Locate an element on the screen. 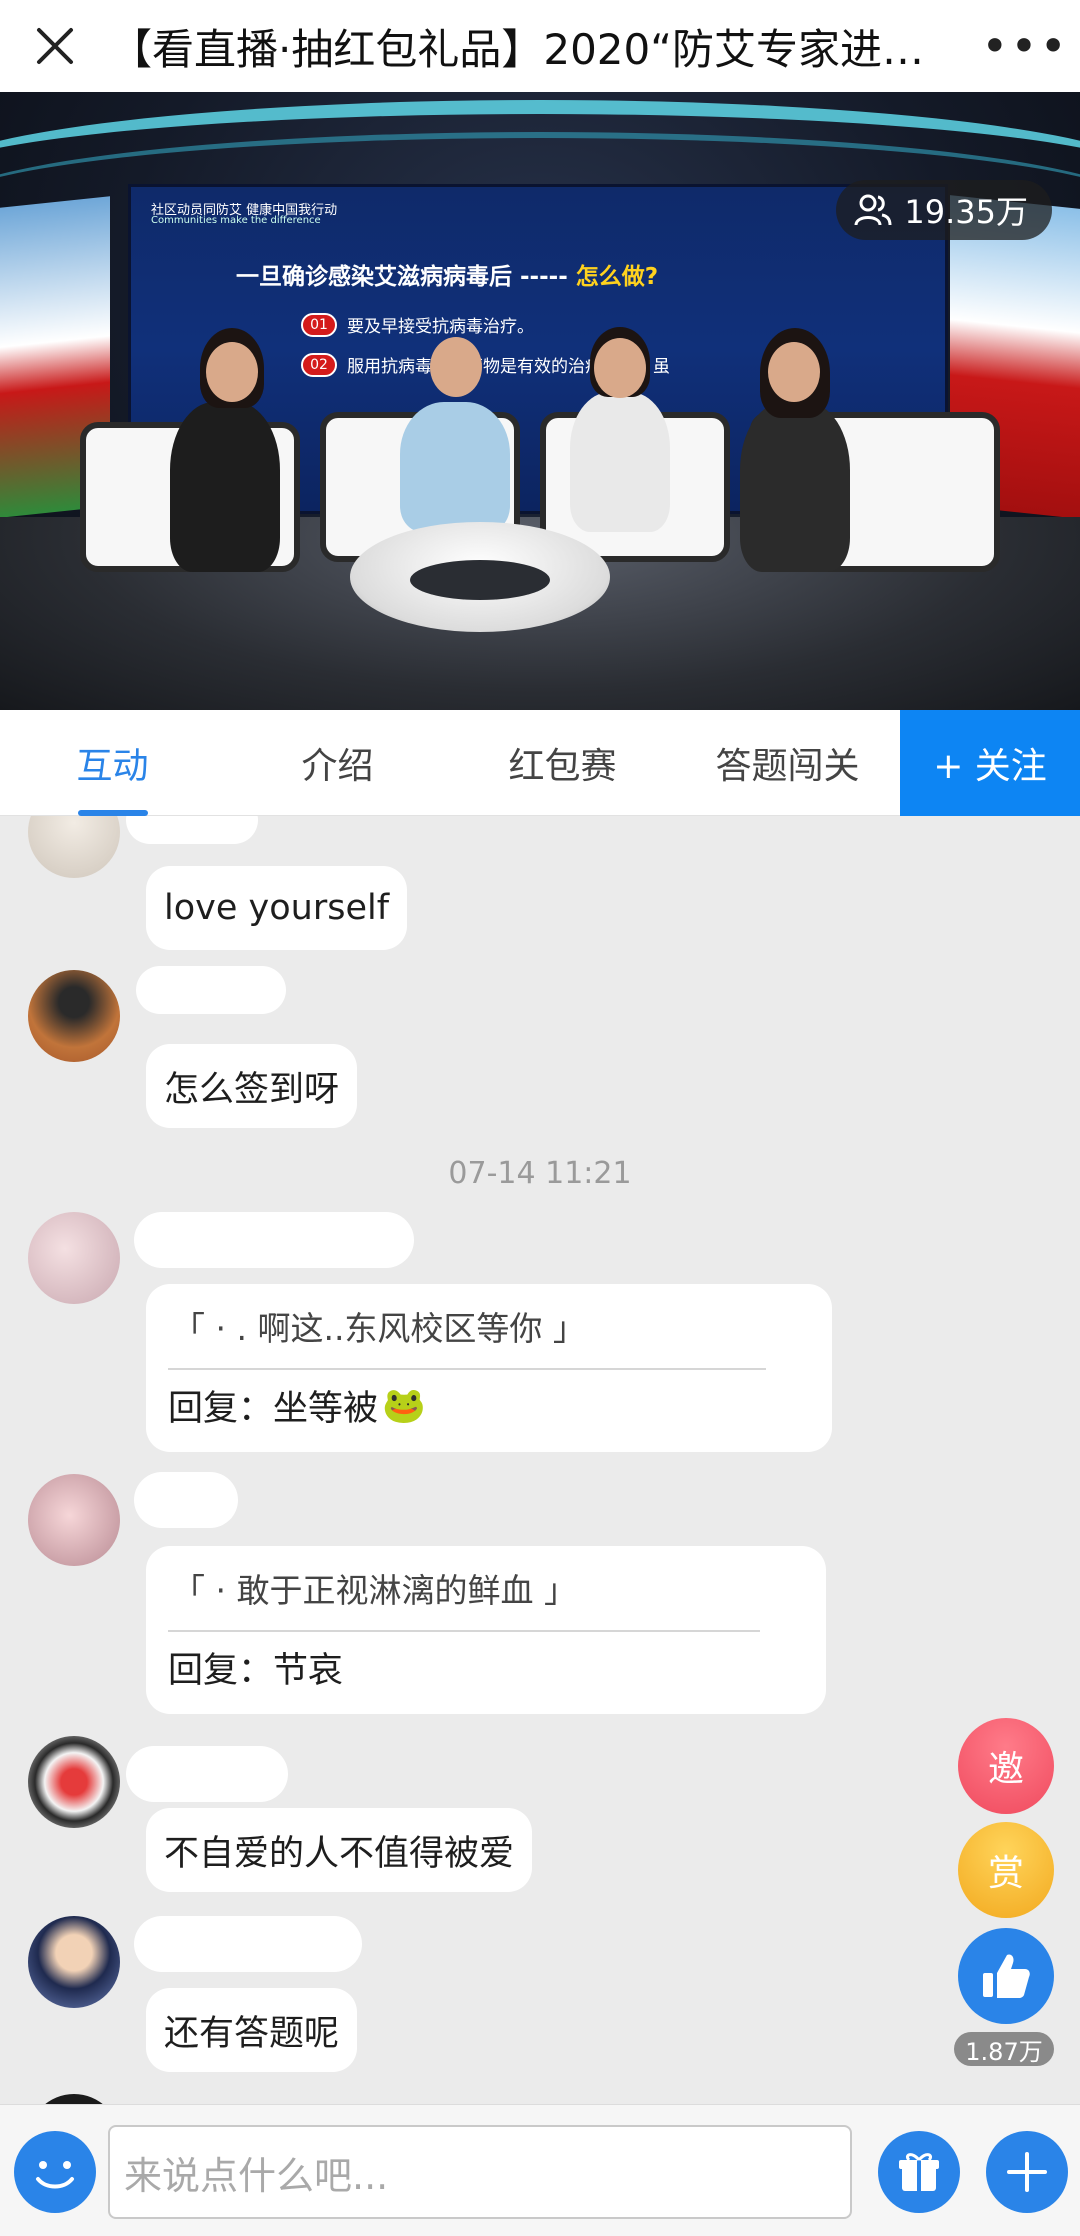 This screenshot has height=2236, width=1080. tab-interaction: 互动 is located at coordinates (112, 763).